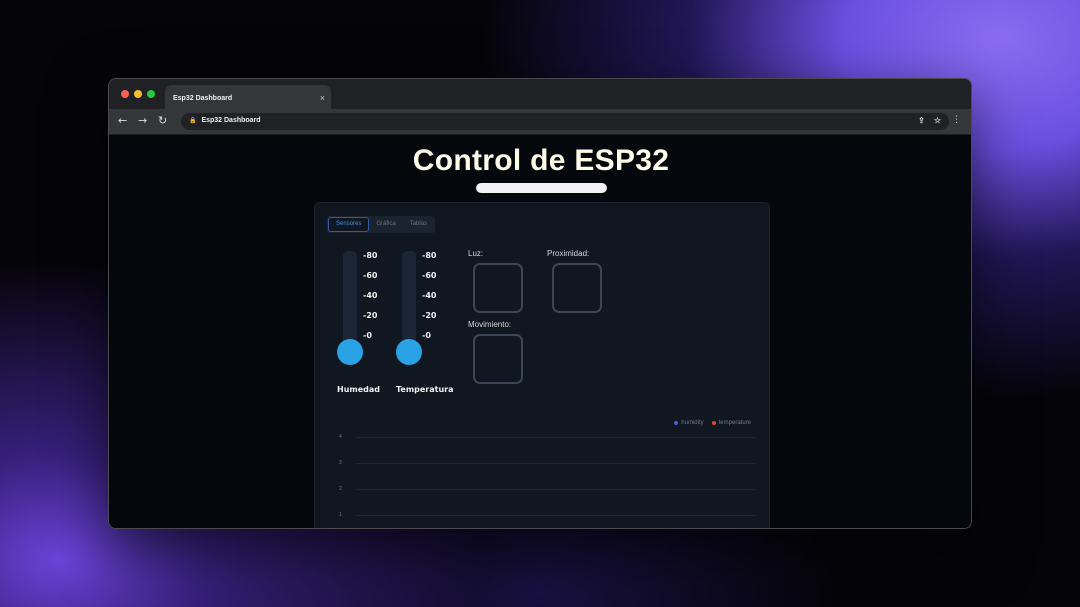 The height and width of the screenshot is (607, 1080). What do you see at coordinates (490, 324) in the screenshot?
I see `motion-label: Movimiento:` at bounding box center [490, 324].